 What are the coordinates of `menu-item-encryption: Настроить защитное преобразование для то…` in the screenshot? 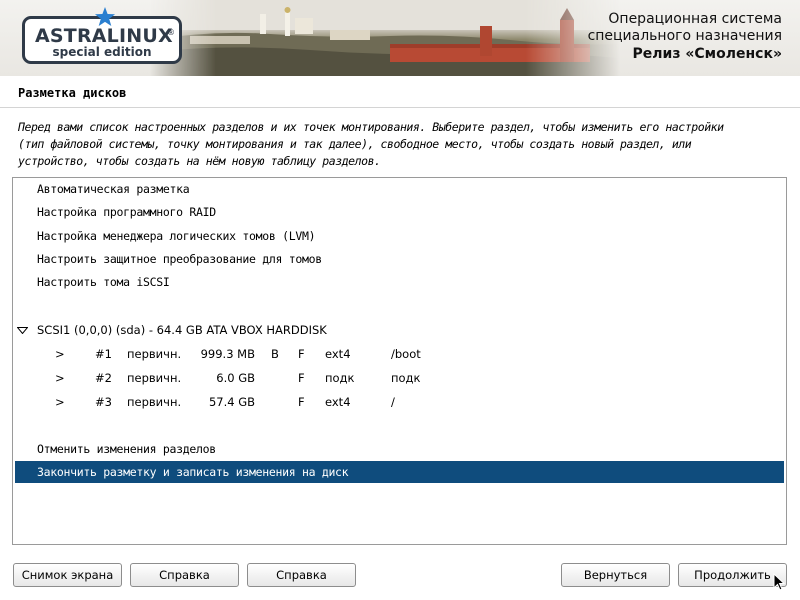 It's located at (399, 259).